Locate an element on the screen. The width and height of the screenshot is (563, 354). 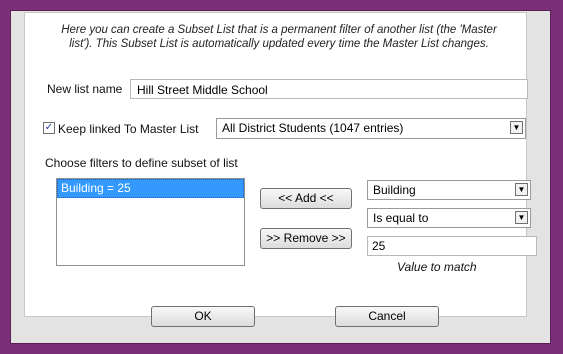
add-filter-button: << Add << is located at coordinates (306, 198).